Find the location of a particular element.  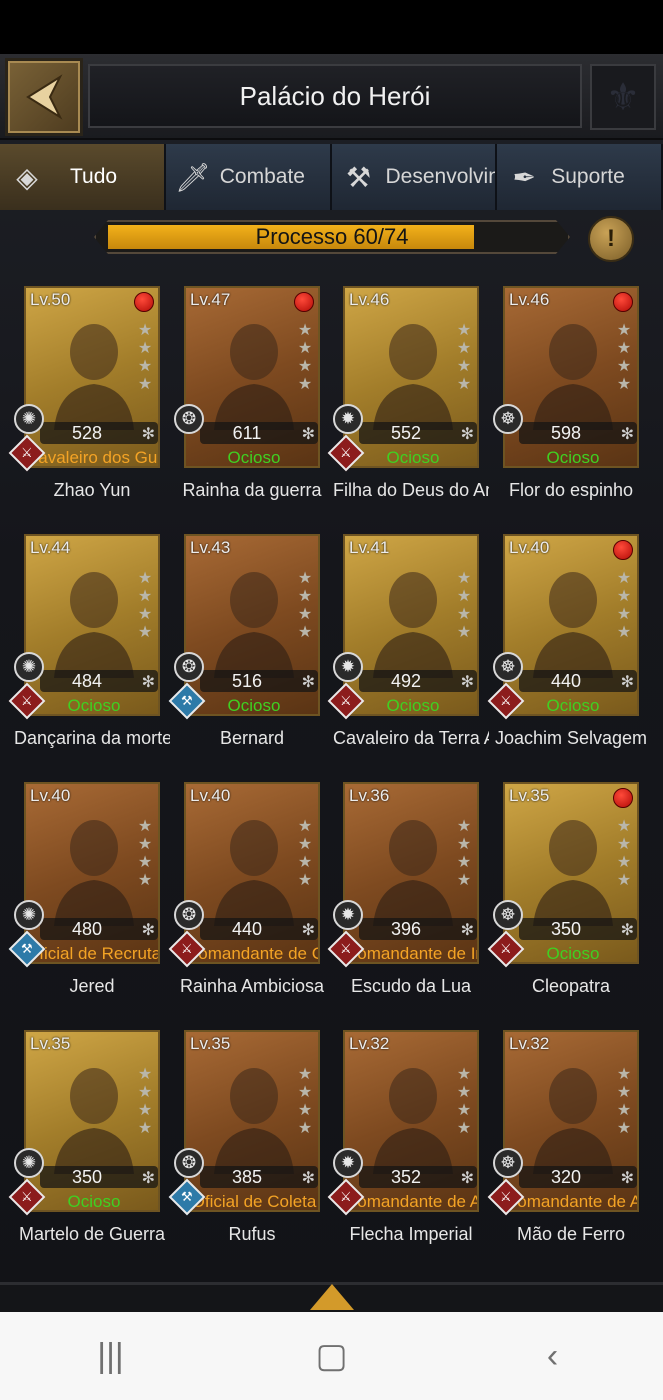

hero-level: Lv.40 is located at coordinates (210, 795).